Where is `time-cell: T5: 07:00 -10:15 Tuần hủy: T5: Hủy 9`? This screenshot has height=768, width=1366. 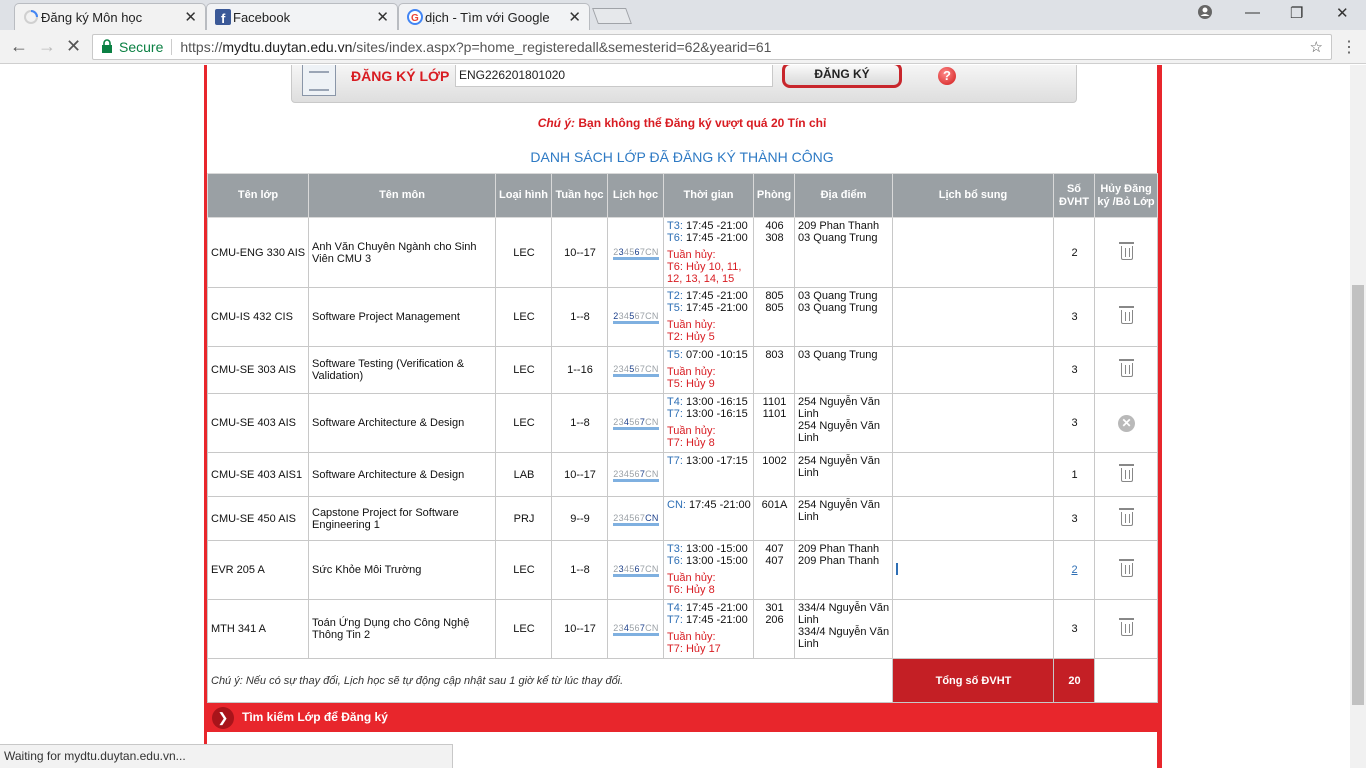 time-cell: T5: 07:00 -10:15 Tuần hủy: T5: Hủy 9 is located at coordinates (708, 370).